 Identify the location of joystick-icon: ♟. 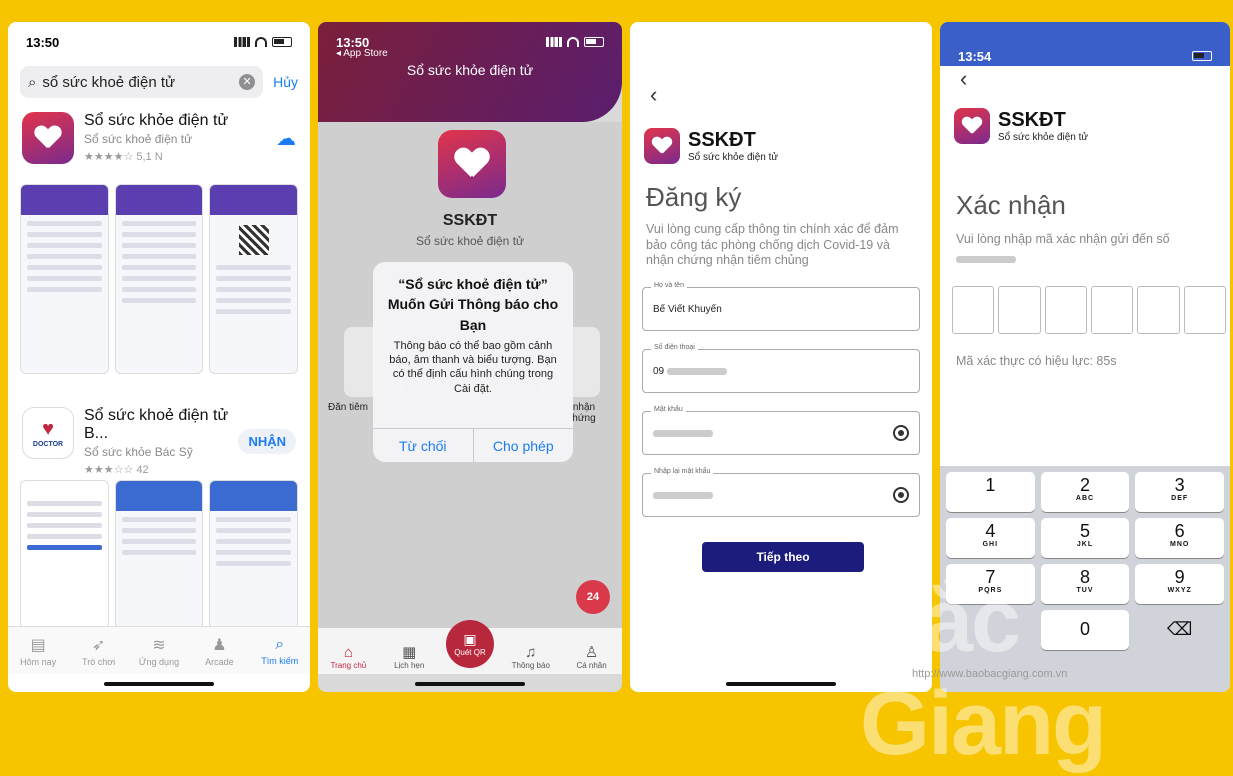
(219, 645).